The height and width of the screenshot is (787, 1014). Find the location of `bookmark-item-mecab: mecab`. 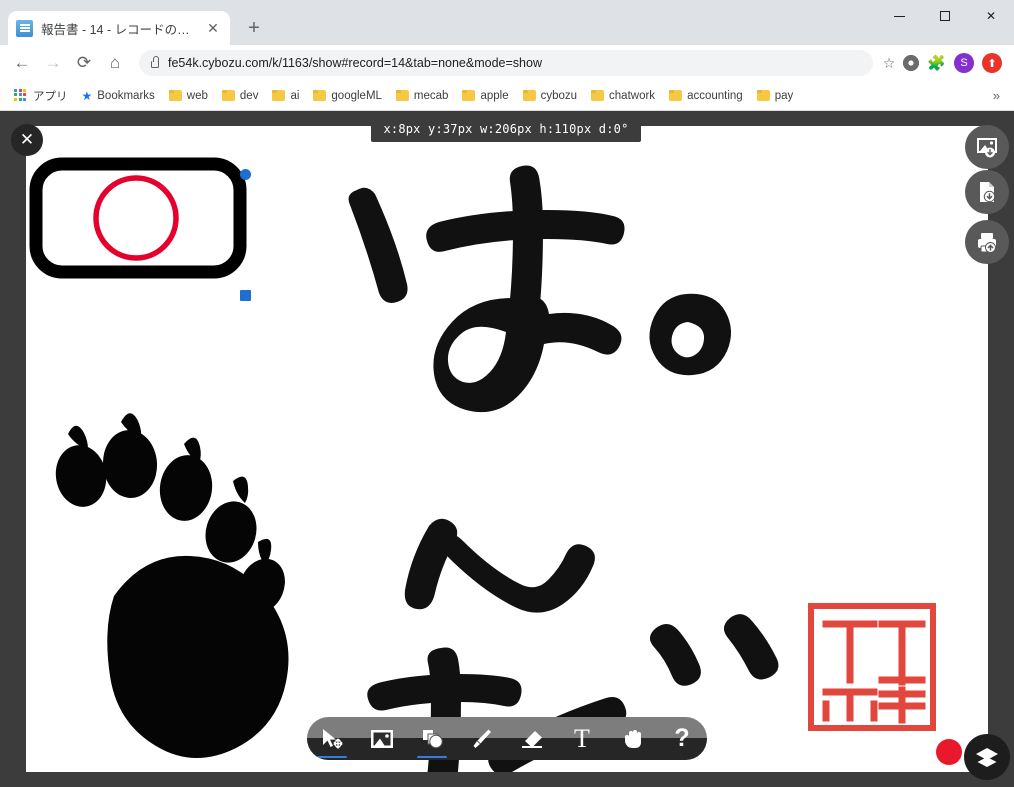

bookmark-item-mecab: mecab is located at coordinates (422, 96).